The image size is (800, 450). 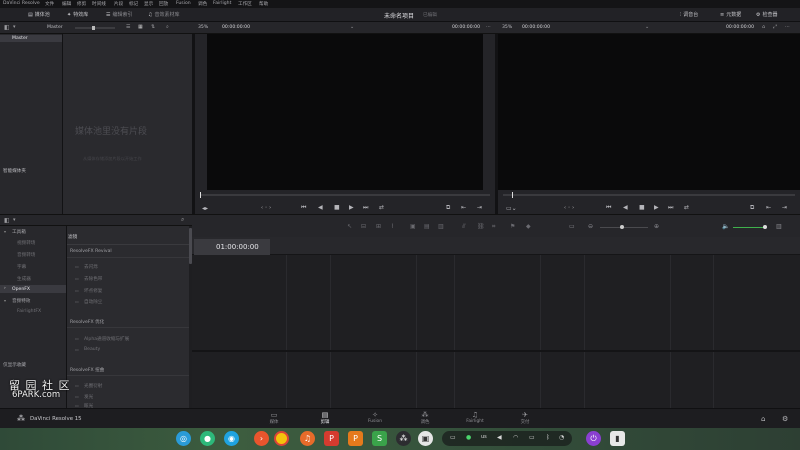 I want to click on tree-item-fairlightfx: FairlightFX, so click(x=29, y=311).